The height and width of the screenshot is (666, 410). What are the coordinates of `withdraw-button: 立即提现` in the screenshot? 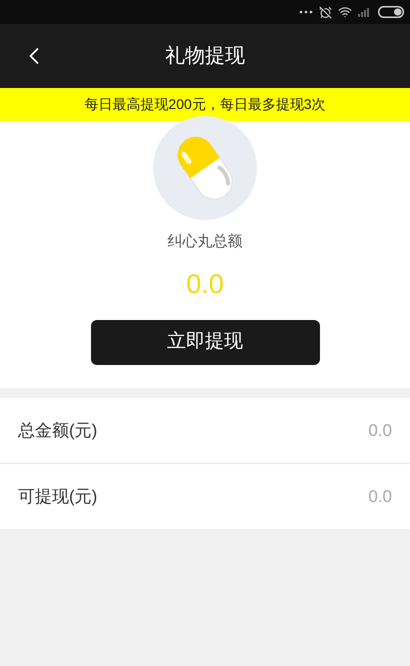 It's located at (205, 342).